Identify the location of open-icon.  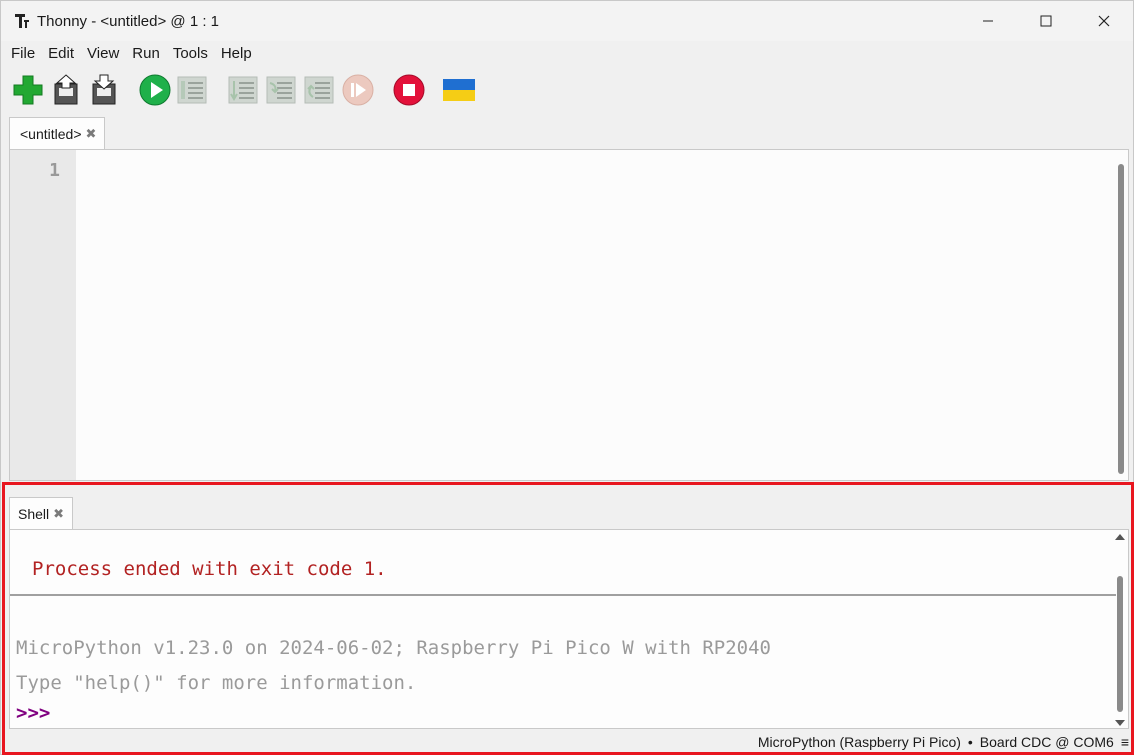
(66, 89).